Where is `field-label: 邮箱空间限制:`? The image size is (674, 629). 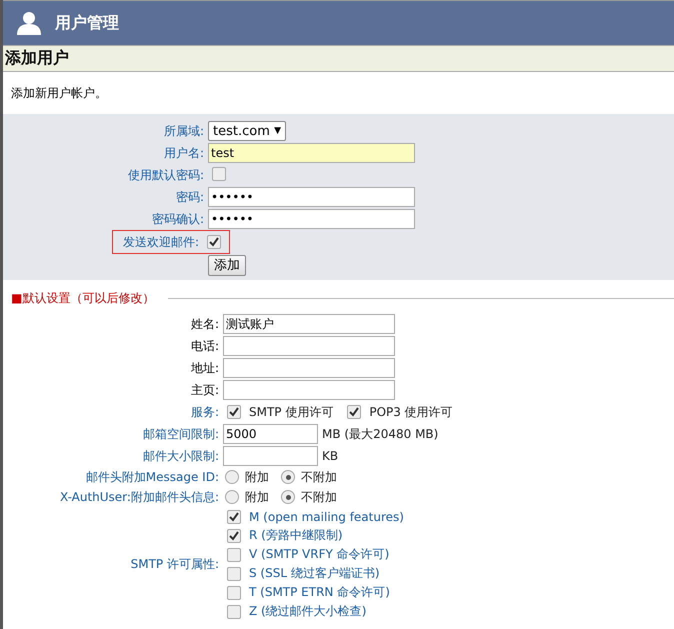
field-label: 邮箱空间限制: is located at coordinates (181, 434).